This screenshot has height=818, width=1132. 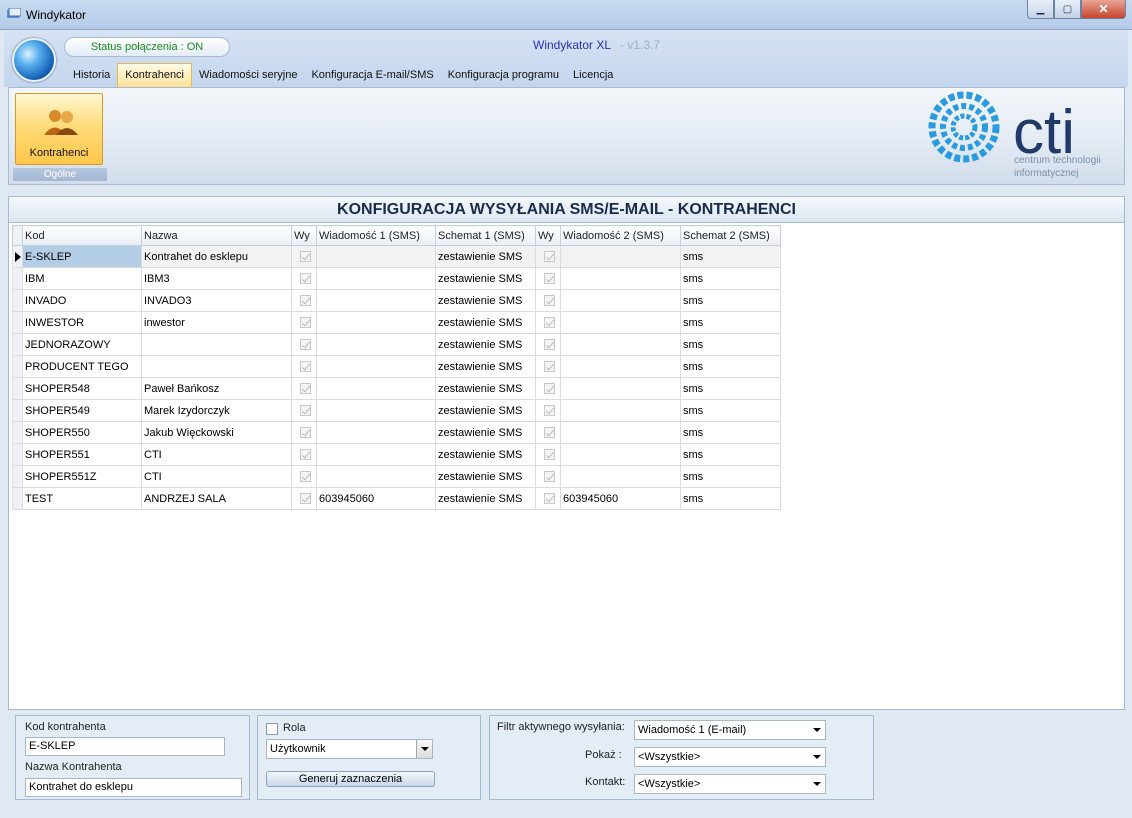 I want to click on cell-nazwa: IBM3, so click(x=216, y=278).